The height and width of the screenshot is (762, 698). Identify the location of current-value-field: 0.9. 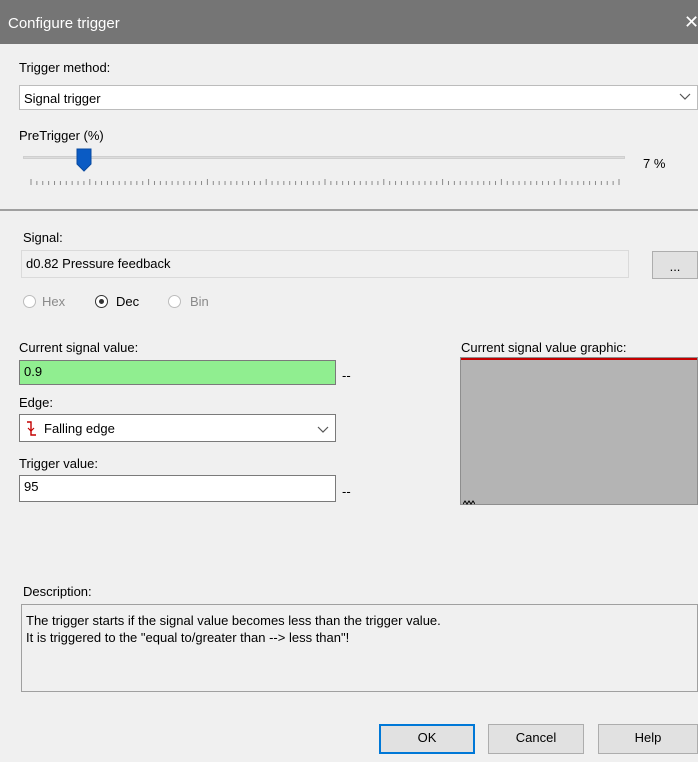
(177, 372).